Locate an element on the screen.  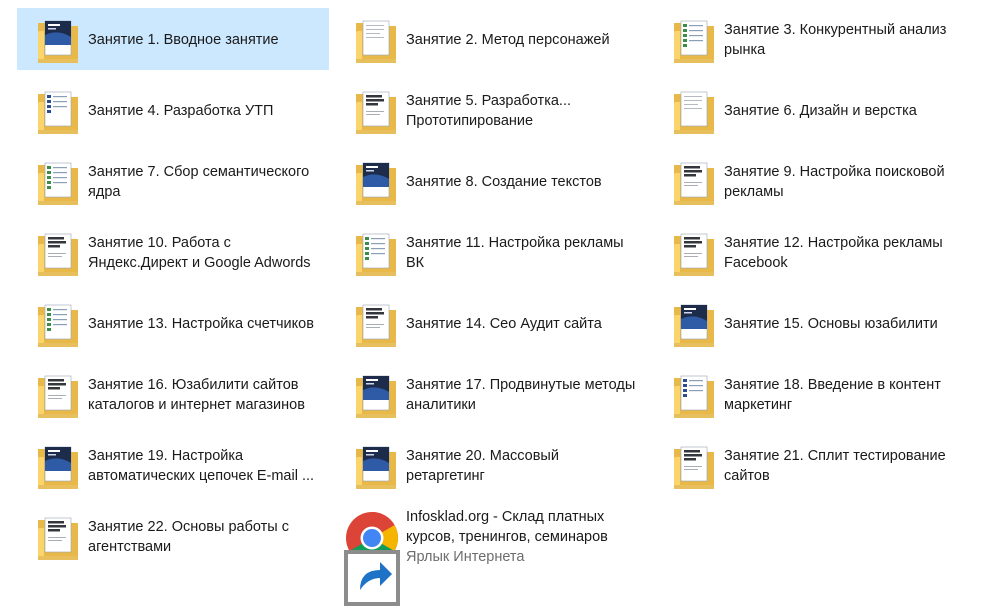
folder-label: Занятие 8. Создание текстов is located at coordinates (524, 182).